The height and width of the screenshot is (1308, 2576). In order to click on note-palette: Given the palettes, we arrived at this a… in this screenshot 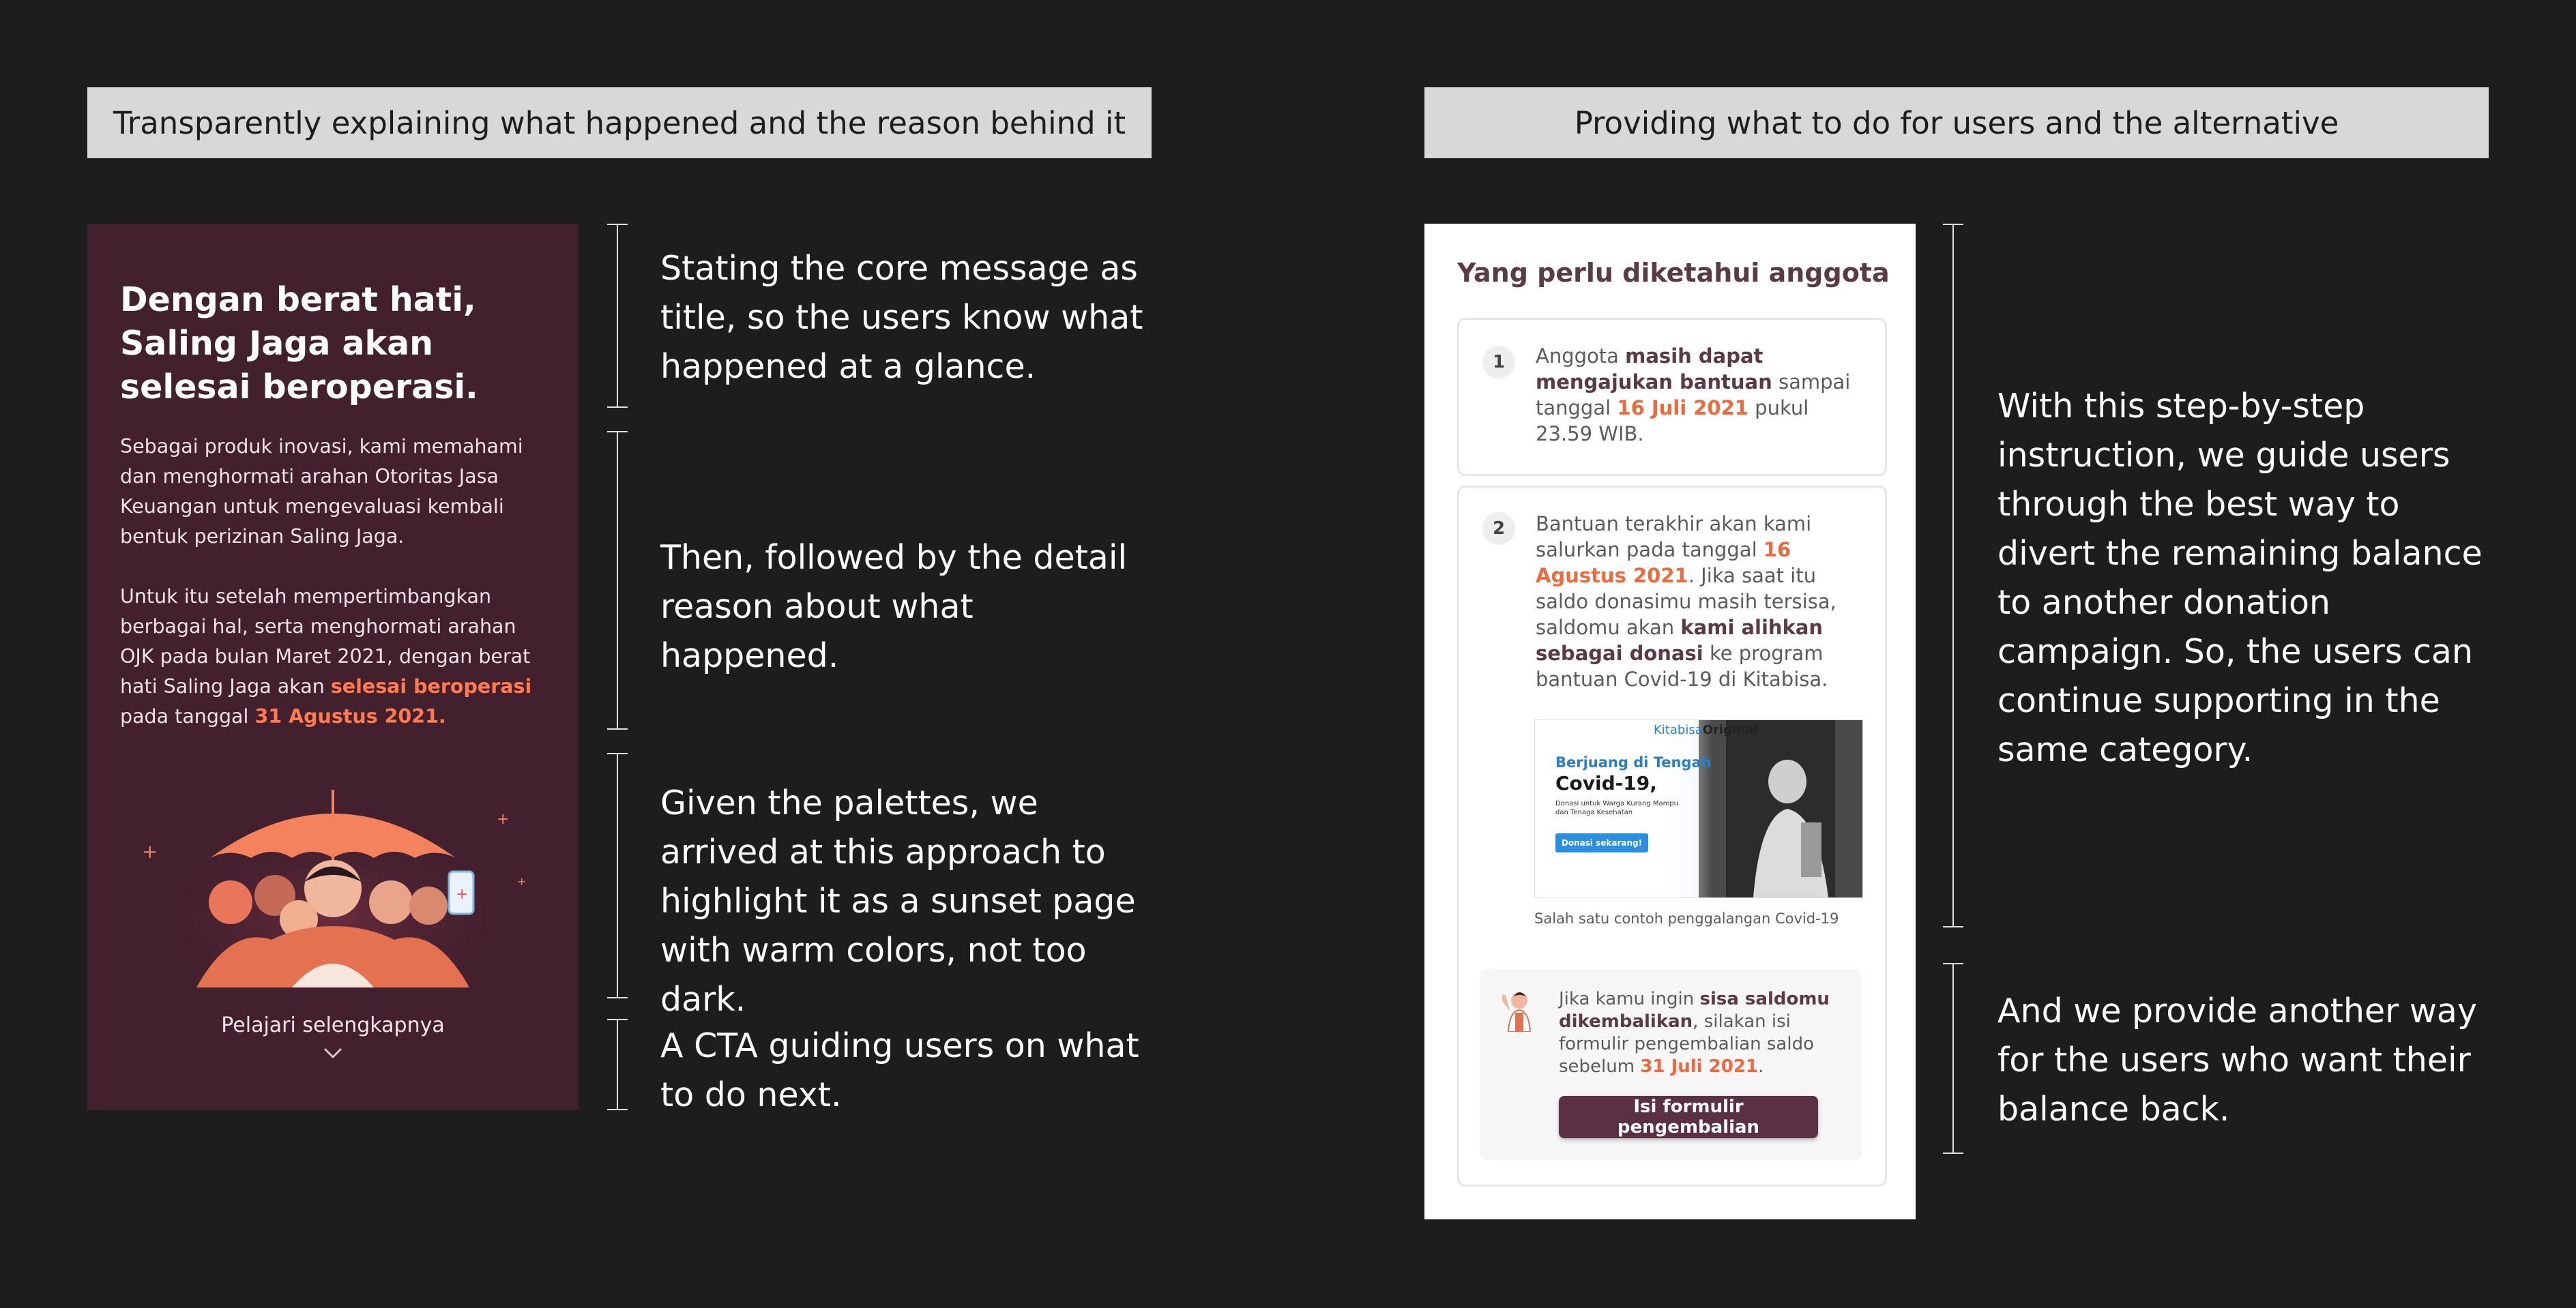, I will do `click(898, 901)`.